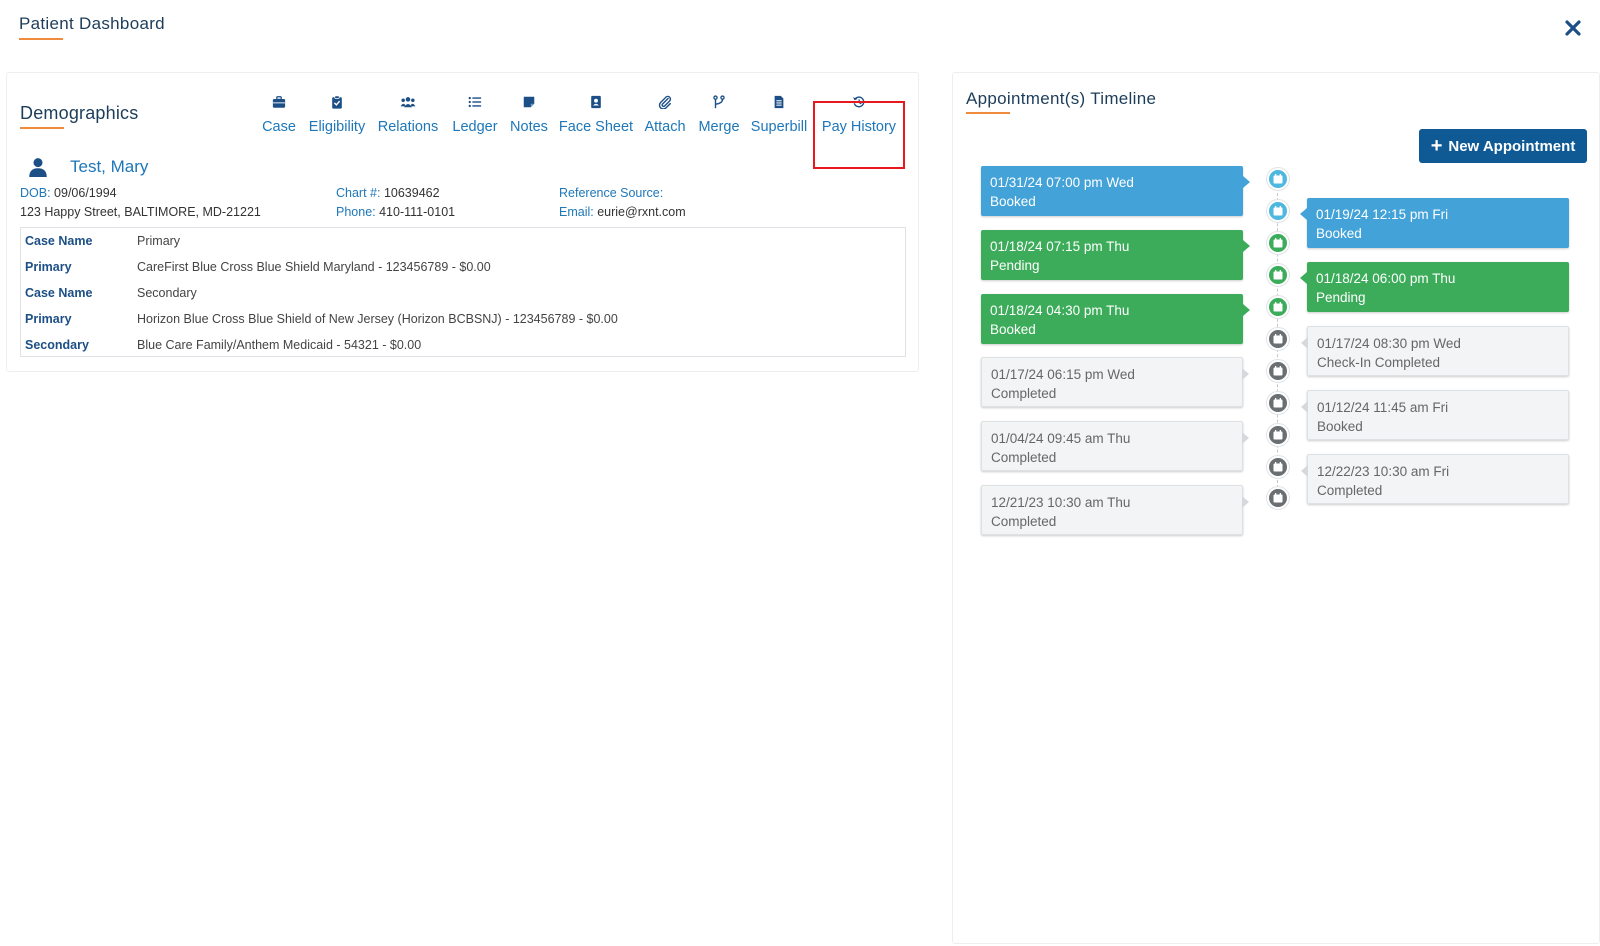 This screenshot has height=946, width=1600. Describe the element at coordinates (79, 113) in the screenshot. I see `demographics-title: Demographics` at that location.